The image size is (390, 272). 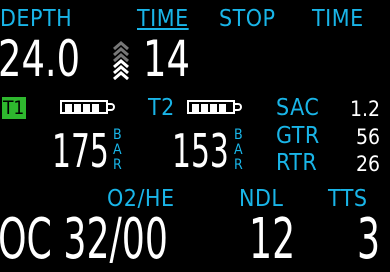 What do you see at coordinates (121, 61) in the screenshot?
I see `ascent-rate-icon` at bounding box center [121, 61].